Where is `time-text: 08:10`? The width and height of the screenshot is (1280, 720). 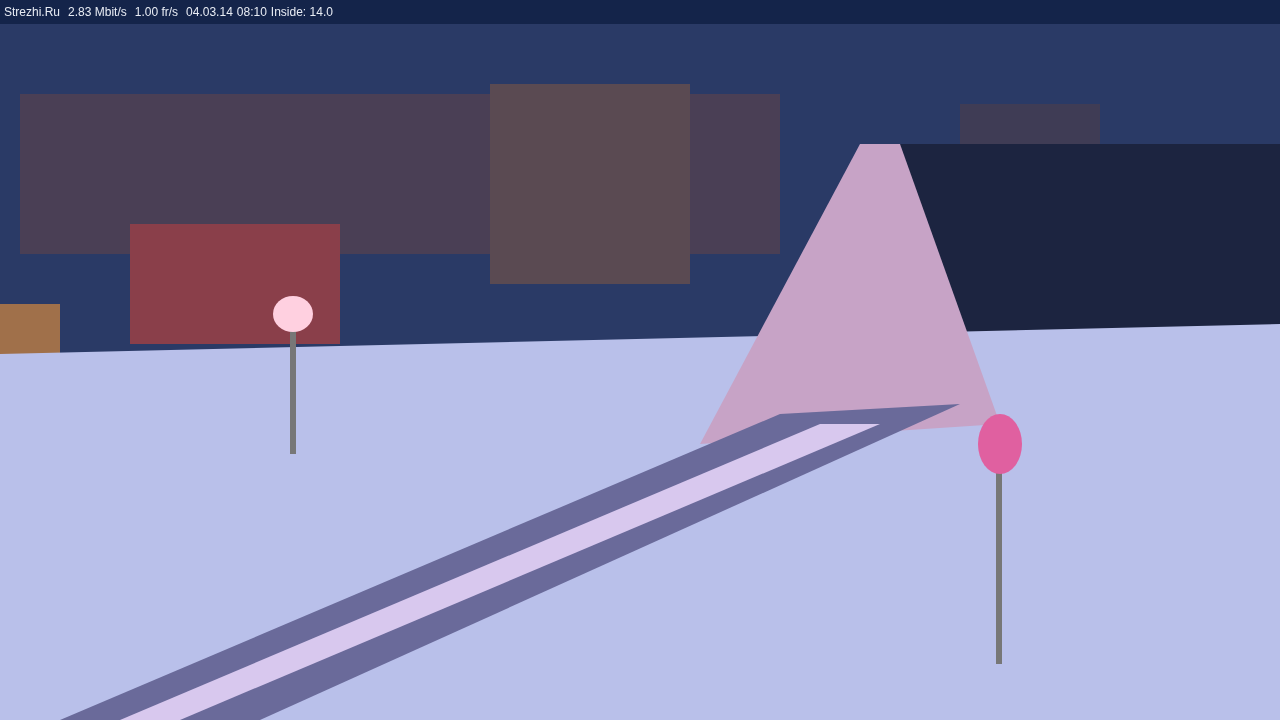
time-text: 08:10 is located at coordinates (251, 12).